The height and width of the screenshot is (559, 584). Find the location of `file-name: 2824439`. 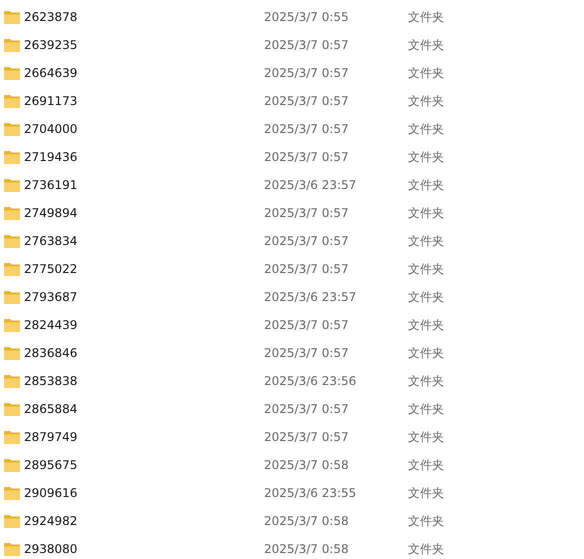

file-name: 2824439 is located at coordinates (51, 325).